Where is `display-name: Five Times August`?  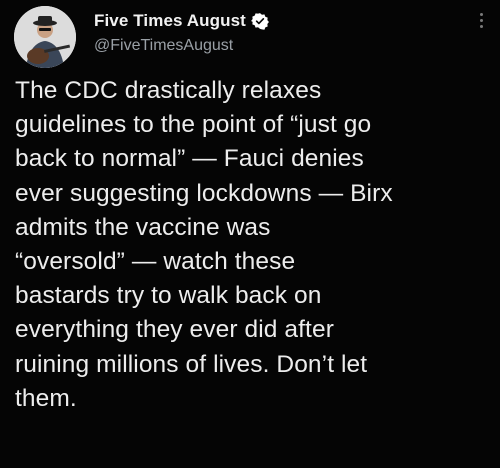
display-name: Five Times August is located at coordinates (170, 21).